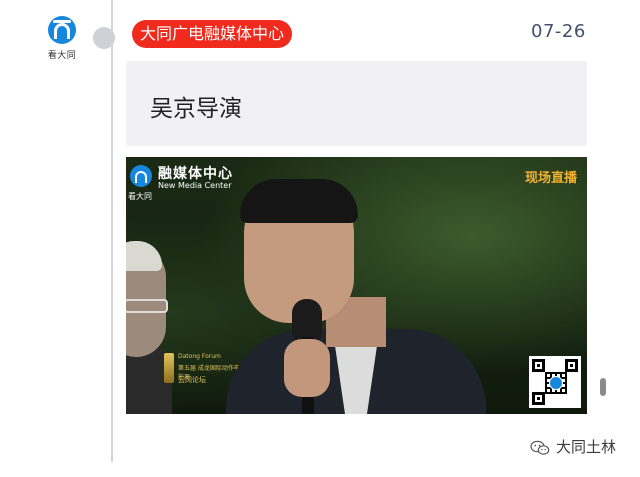 This screenshot has width=640, height=477. I want to click on post-date: 07-26, so click(558, 31).